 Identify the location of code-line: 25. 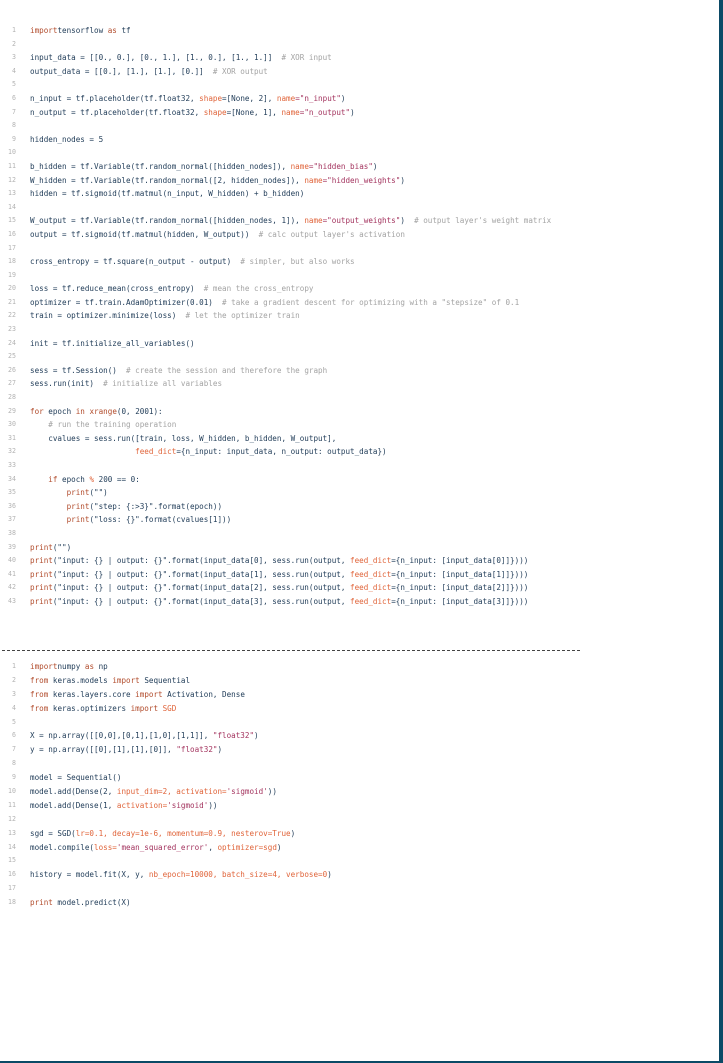
(358, 357).